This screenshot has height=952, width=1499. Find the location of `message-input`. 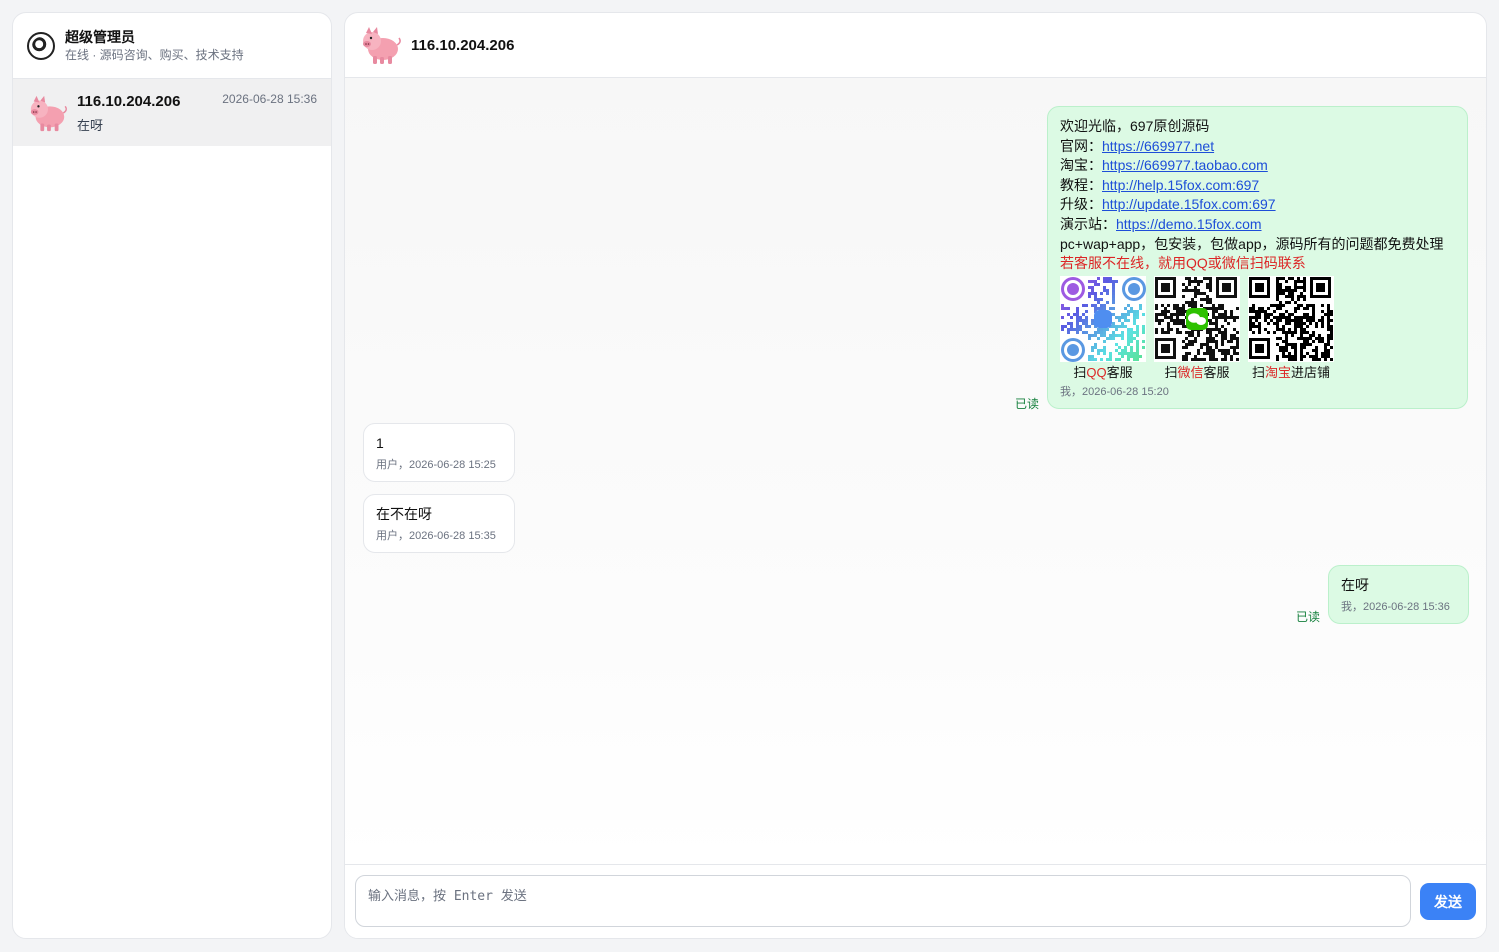

message-input is located at coordinates (883, 901).